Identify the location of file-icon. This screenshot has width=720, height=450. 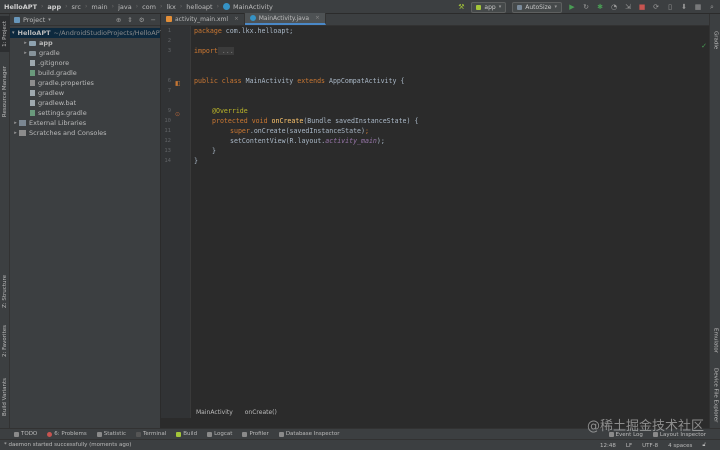
(32, 93).